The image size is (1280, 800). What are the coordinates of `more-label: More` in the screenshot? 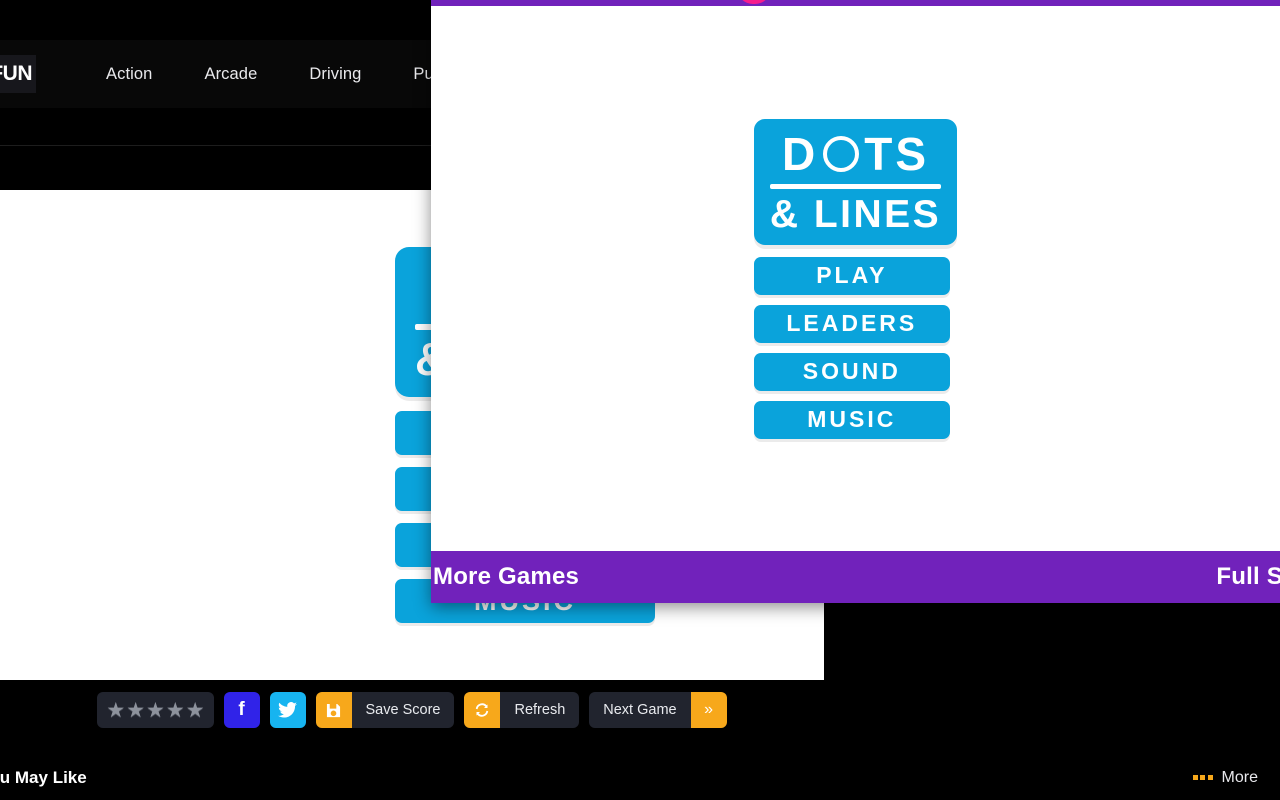 It's located at (1239, 777).